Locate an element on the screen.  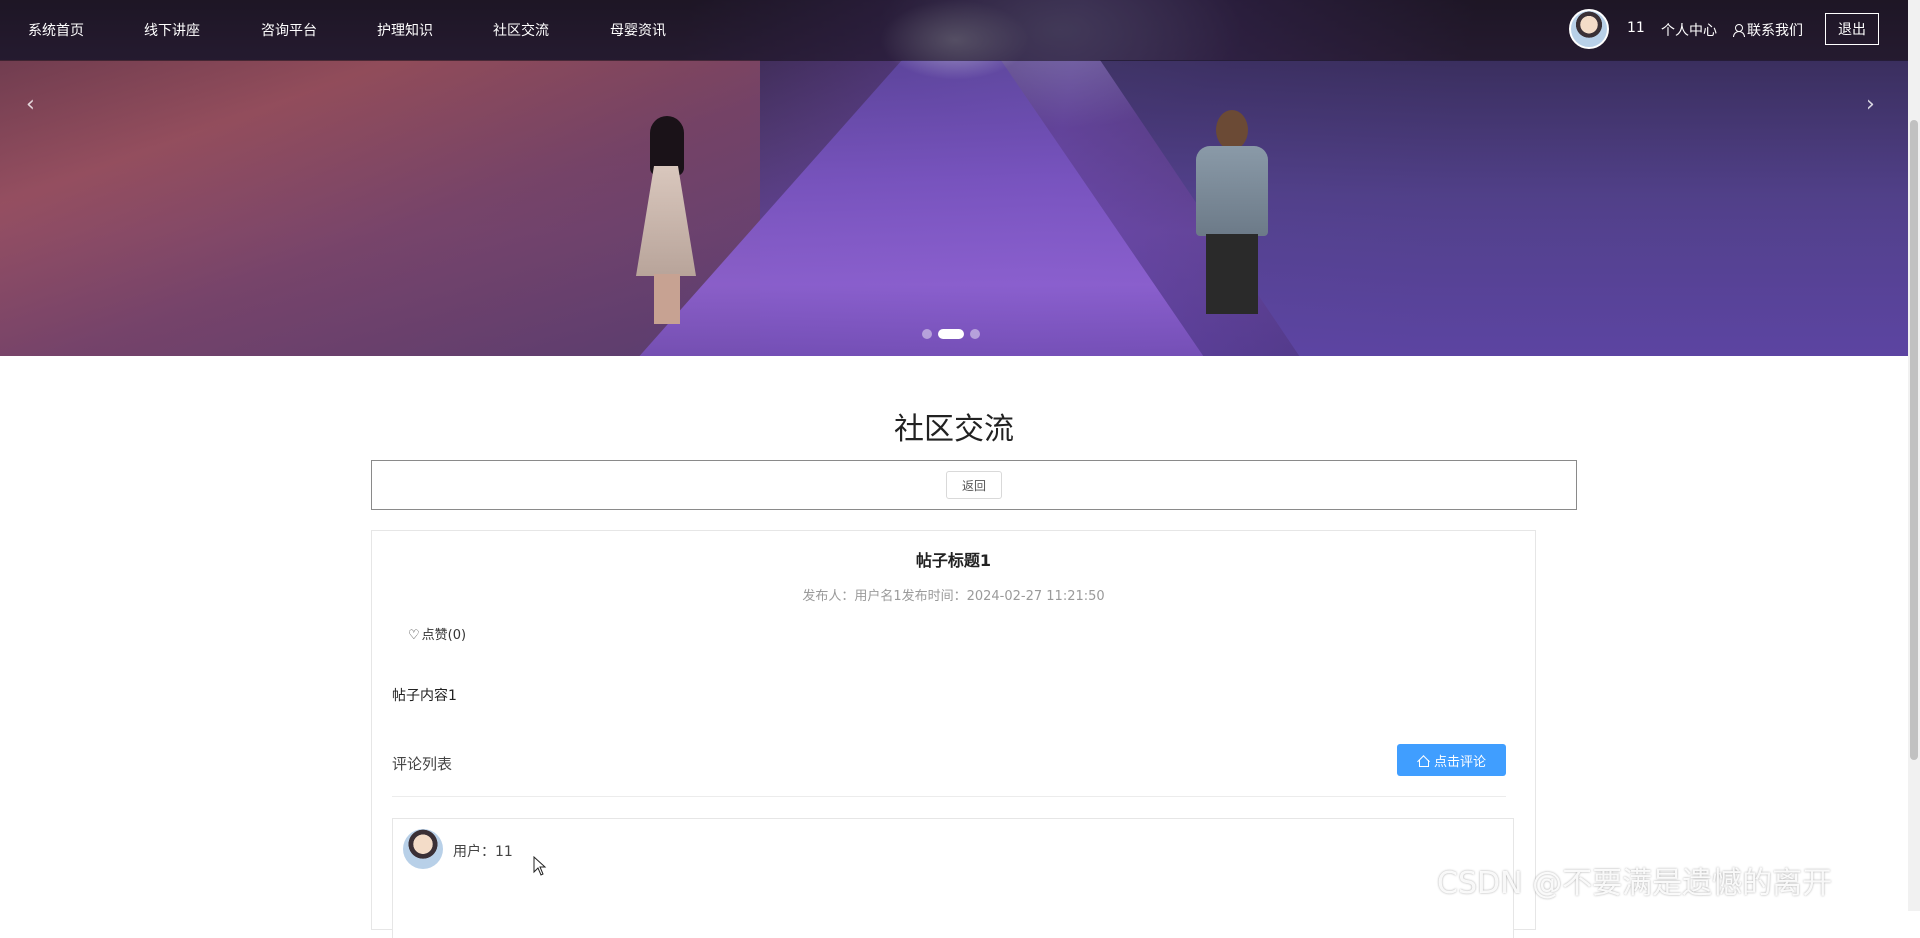
user-icon is located at coordinates (1739, 30).